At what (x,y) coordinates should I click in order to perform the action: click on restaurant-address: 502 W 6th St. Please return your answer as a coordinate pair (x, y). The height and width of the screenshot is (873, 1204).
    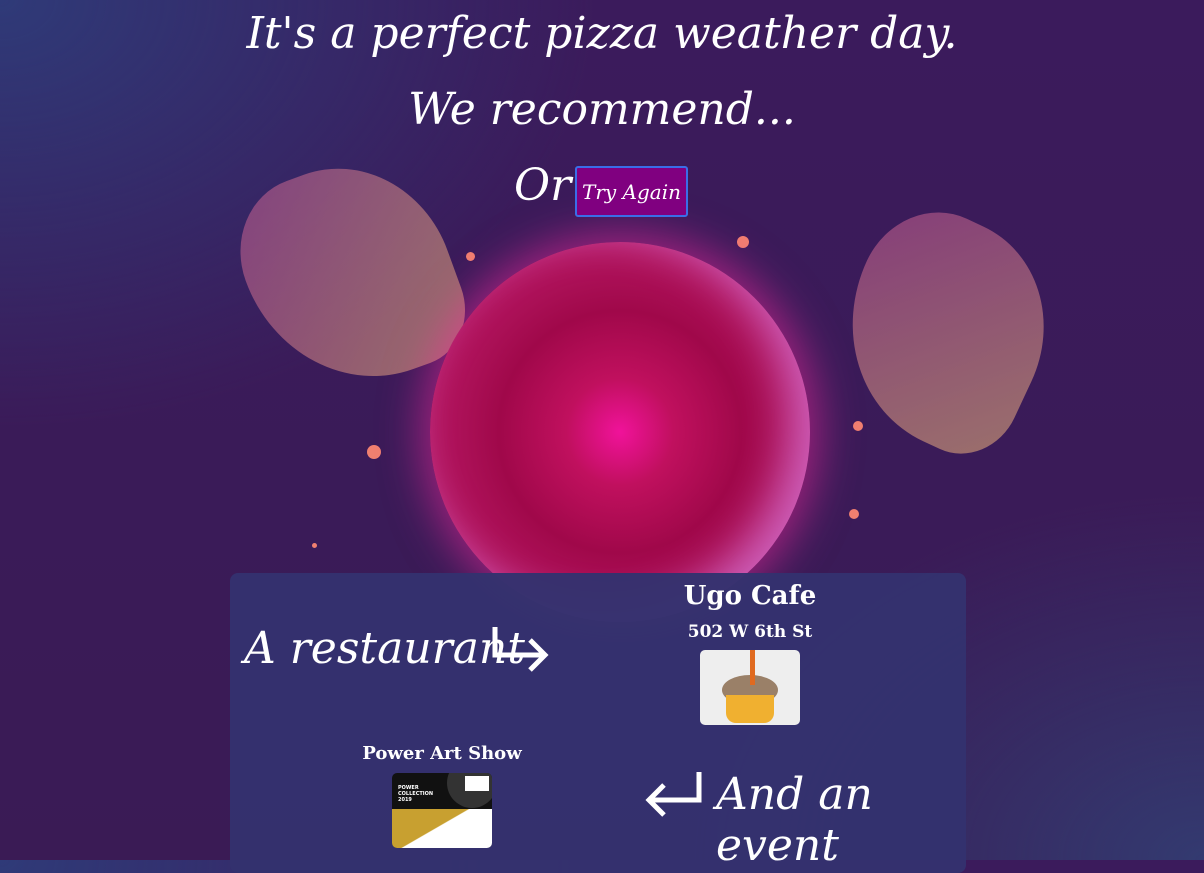
    Looking at the image, I should click on (750, 632).